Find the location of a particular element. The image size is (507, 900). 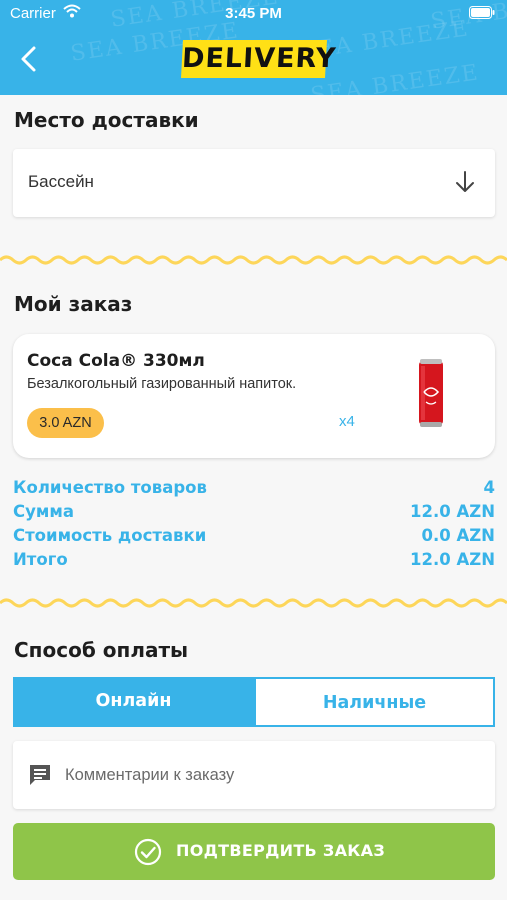

summary-value: 0.0 AZN is located at coordinates (458, 535).